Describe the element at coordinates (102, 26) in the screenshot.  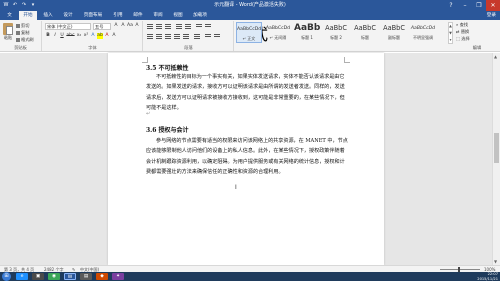
I see `font-size-select: 五号` at that location.